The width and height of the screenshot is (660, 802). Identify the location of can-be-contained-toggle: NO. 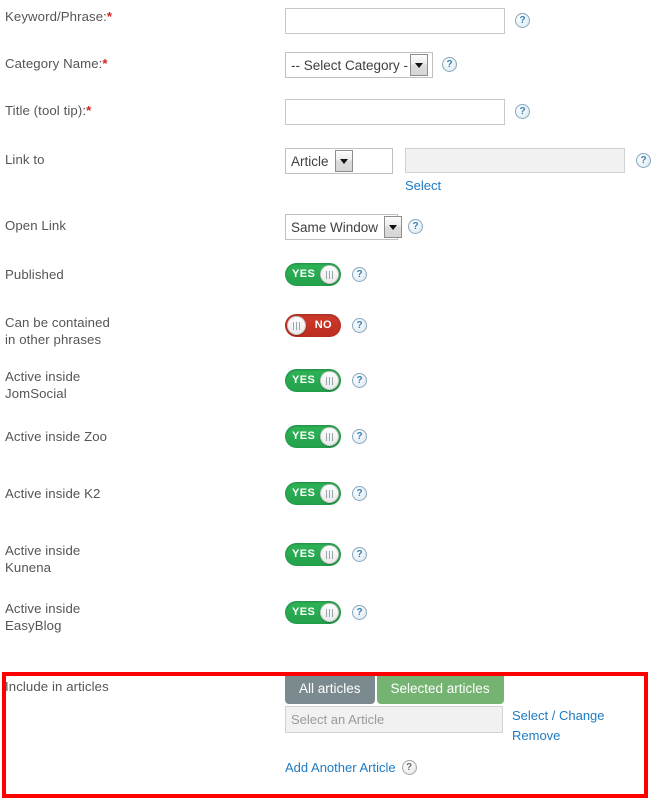
(313, 325).